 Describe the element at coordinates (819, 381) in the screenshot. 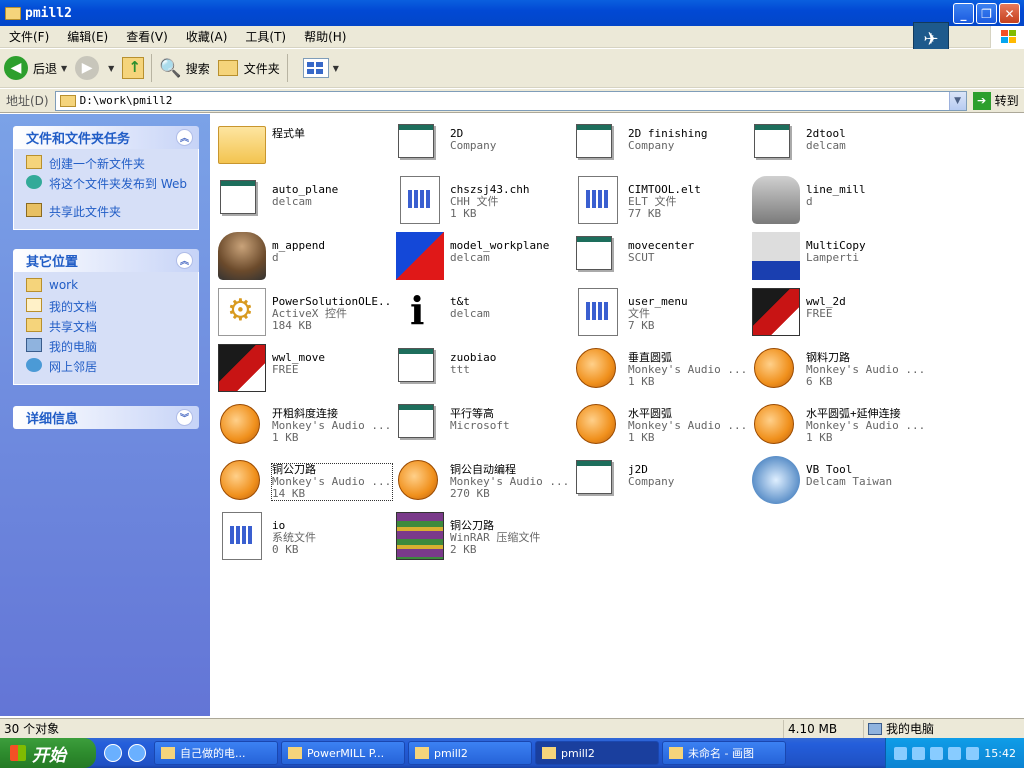

I see `file-size: 6 KB` at that location.